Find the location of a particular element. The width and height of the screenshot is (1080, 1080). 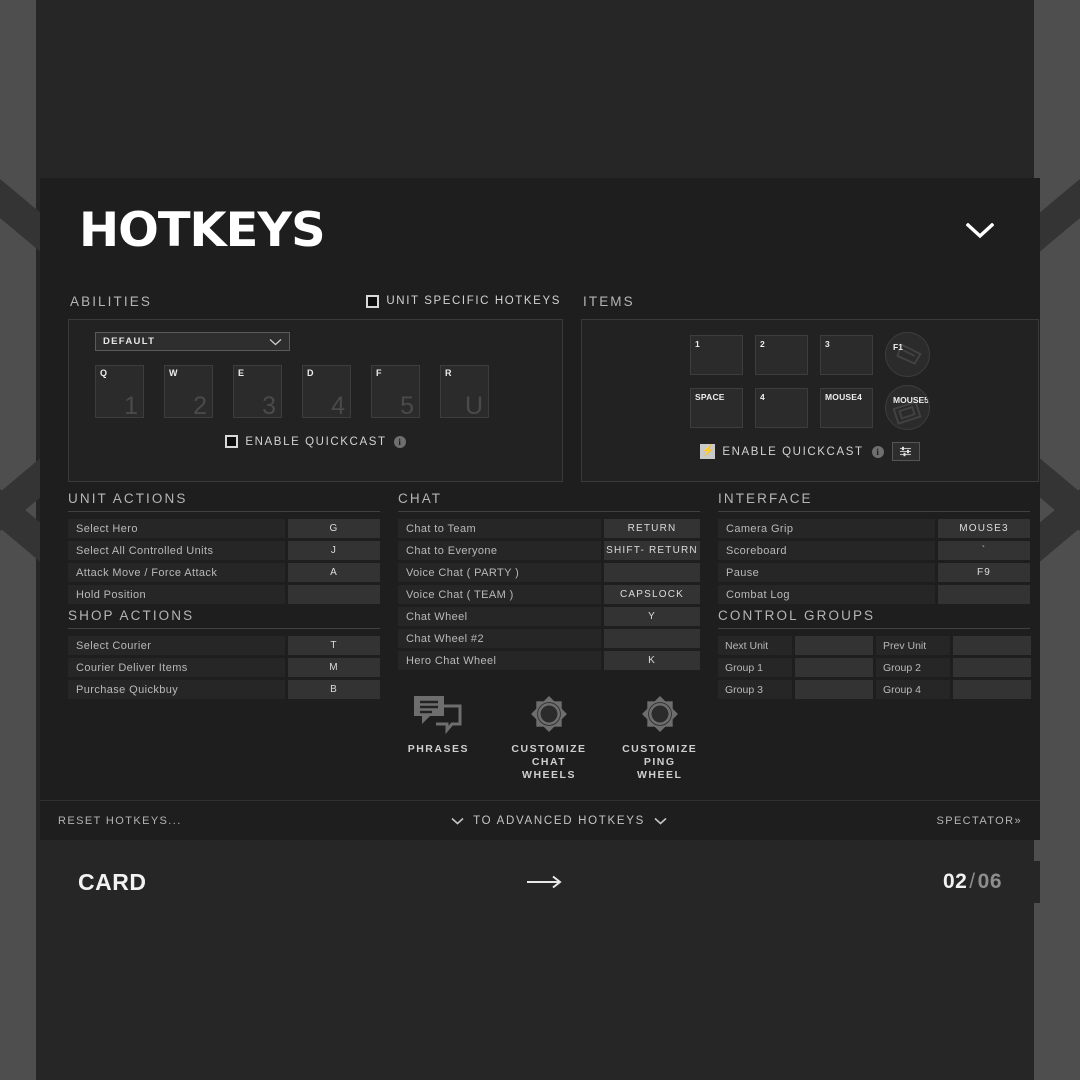

binding-name: Hold Position is located at coordinates (176, 594).